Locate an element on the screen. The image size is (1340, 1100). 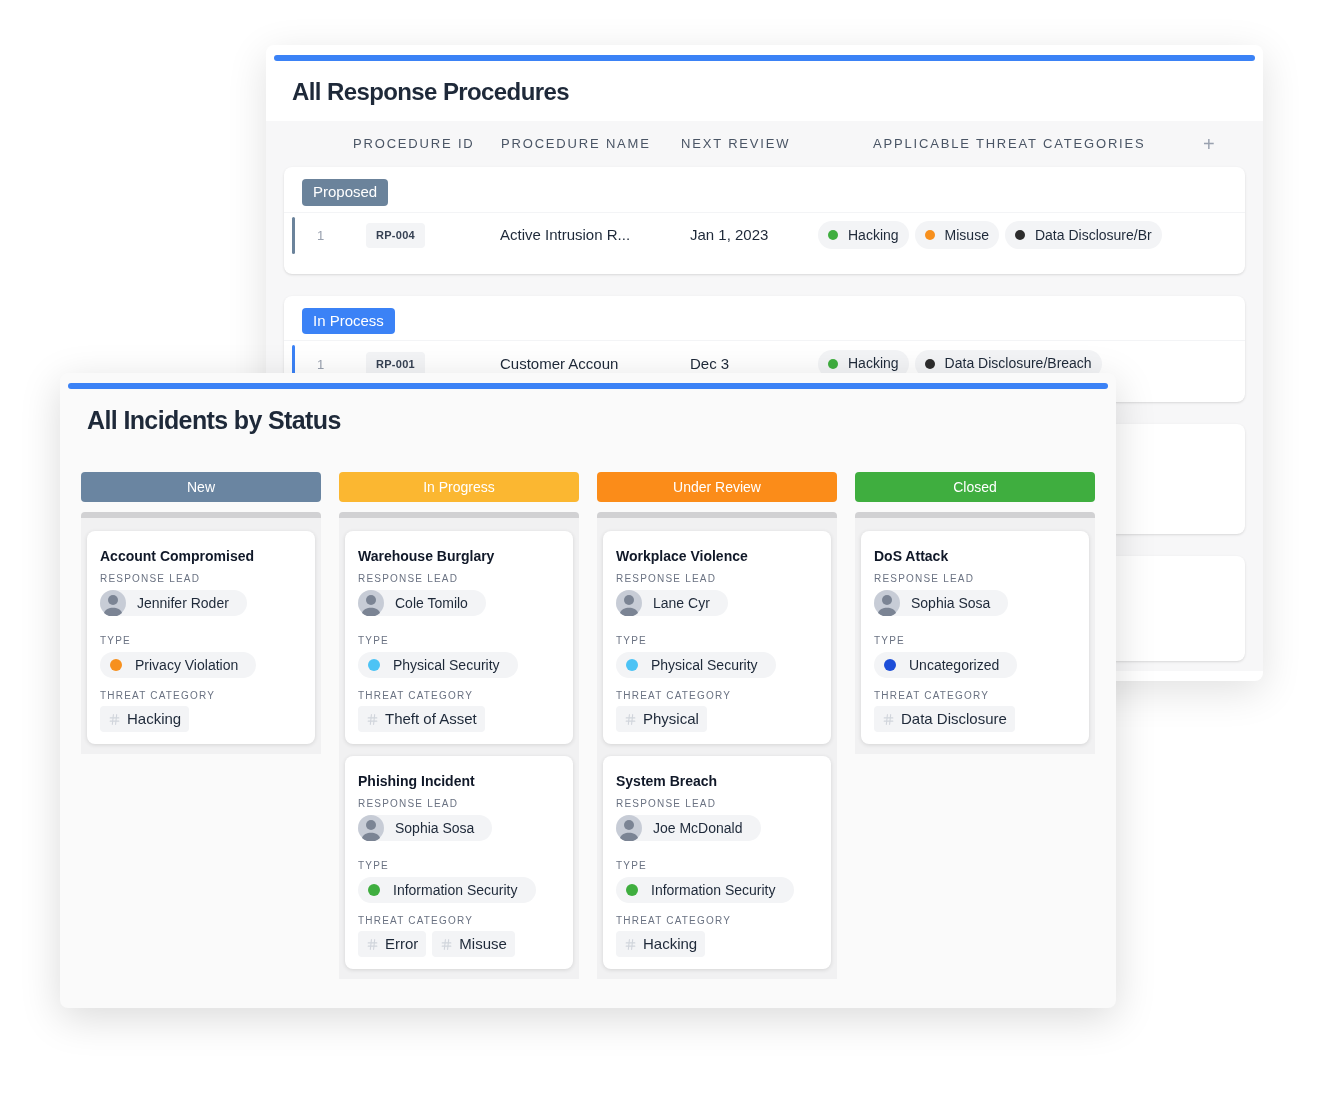
category-chip: Data Disclosure/Br is located at coordinates (1083, 235).